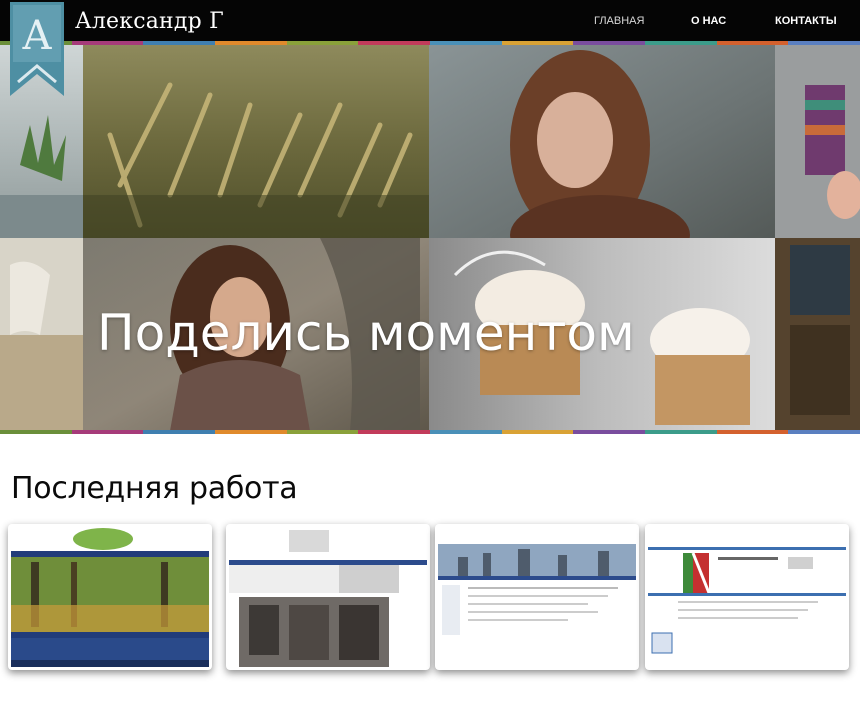 This screenshot has height=712, width=860. I want to click on color-stripe-bottom, so click(430, 432).